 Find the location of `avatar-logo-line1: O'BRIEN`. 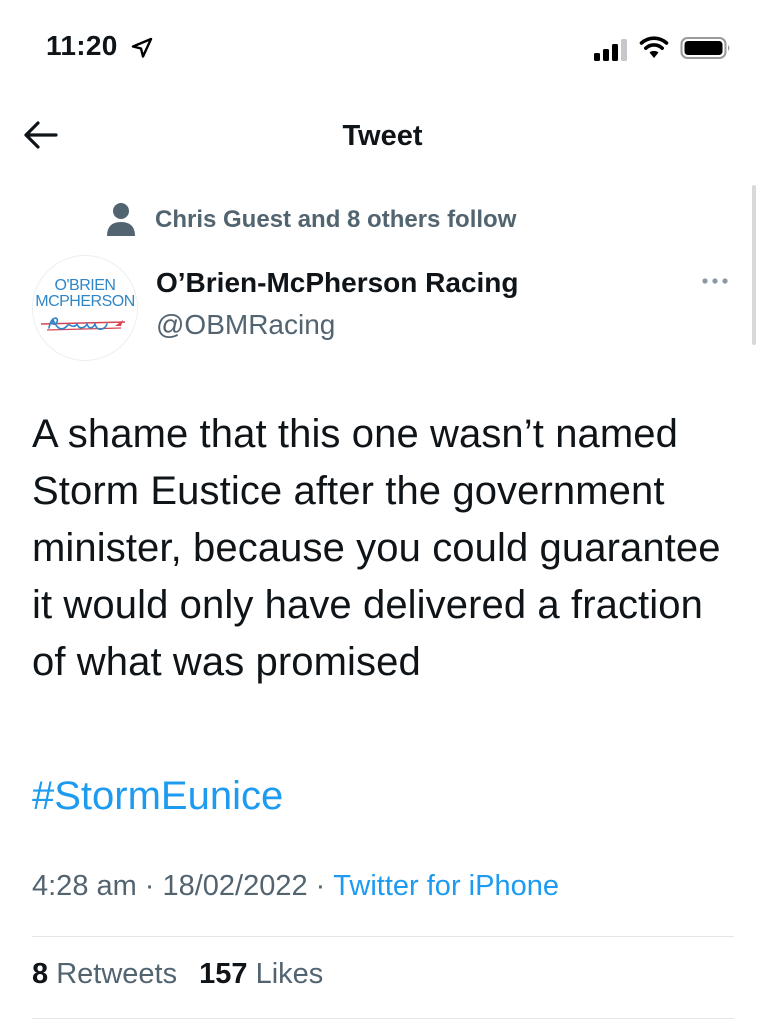

avatar-logo-line1: O'BRIEN is located at coordinates (85, 285).